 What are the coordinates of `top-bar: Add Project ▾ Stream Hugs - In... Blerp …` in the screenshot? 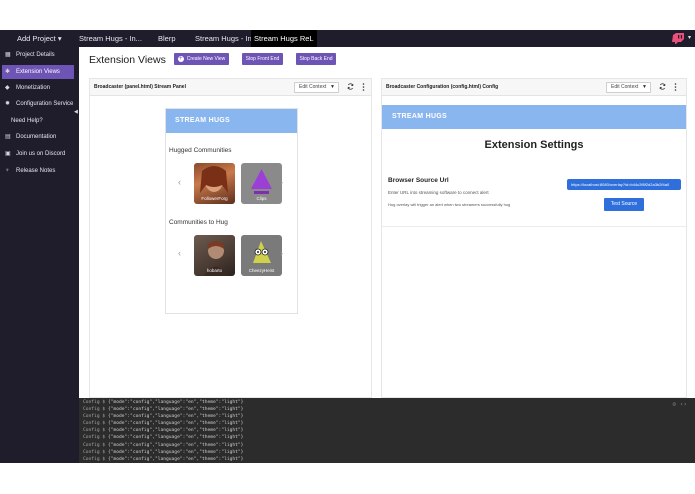 It's located at (347, 38).